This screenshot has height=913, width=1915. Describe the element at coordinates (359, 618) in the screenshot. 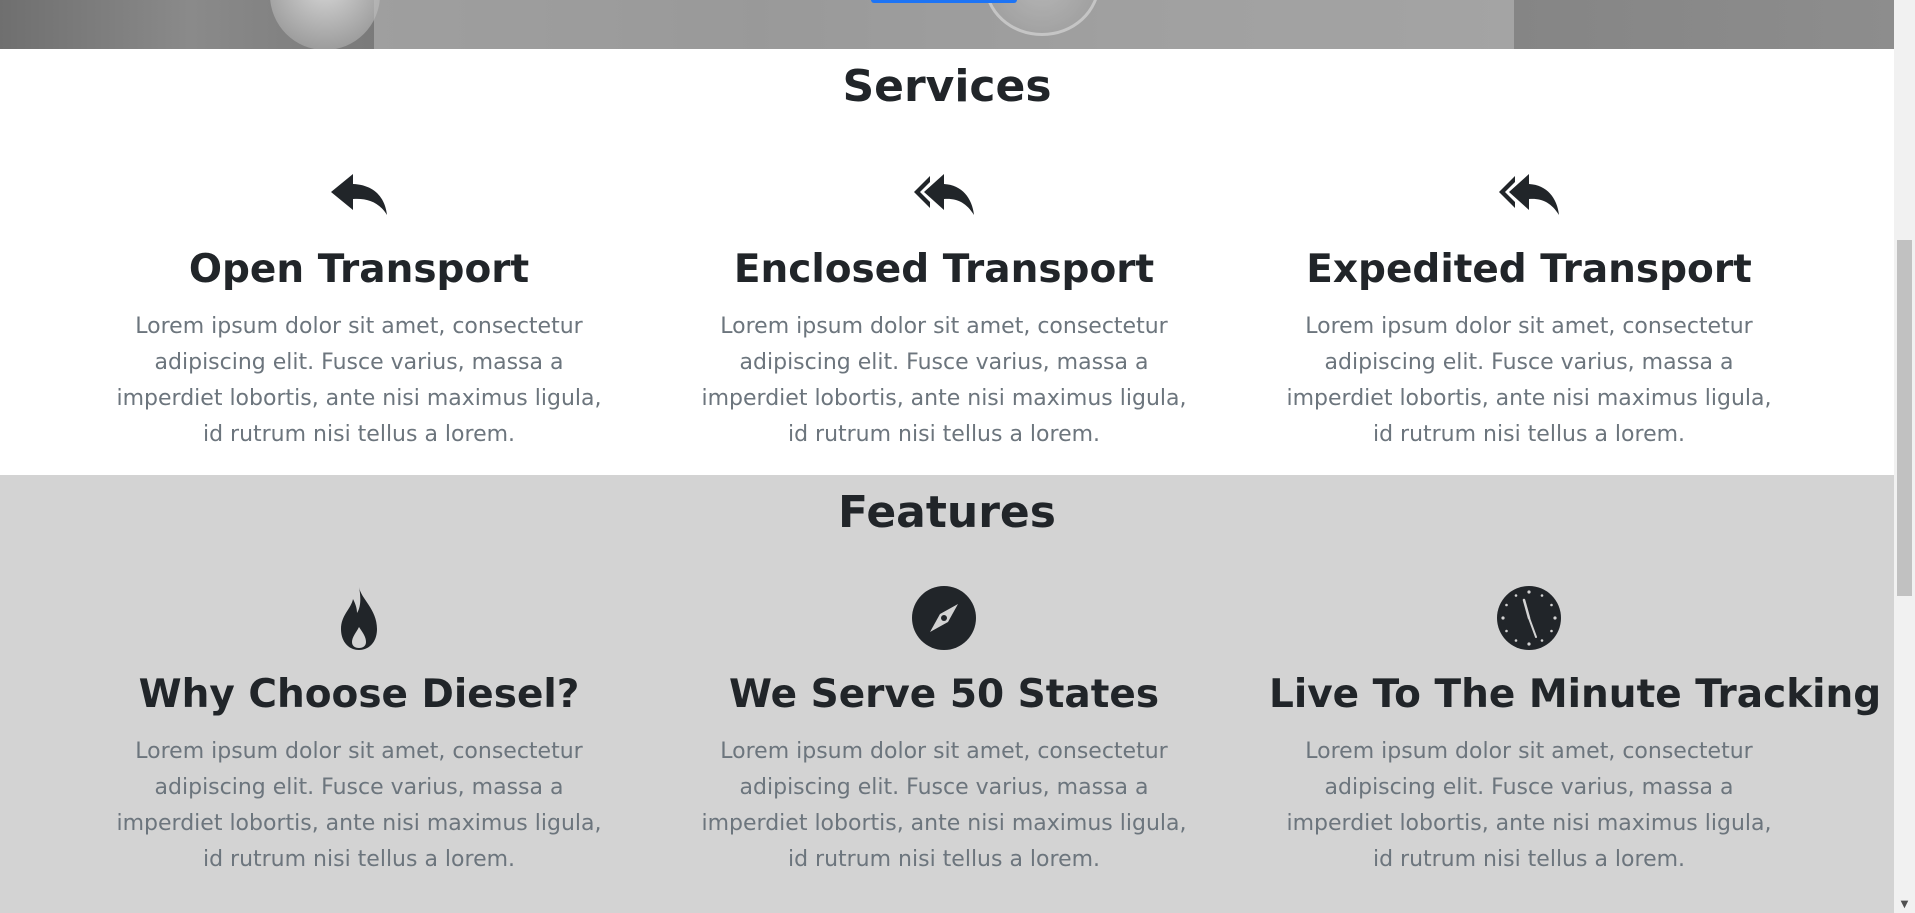

I see `fire-icon` at that location.